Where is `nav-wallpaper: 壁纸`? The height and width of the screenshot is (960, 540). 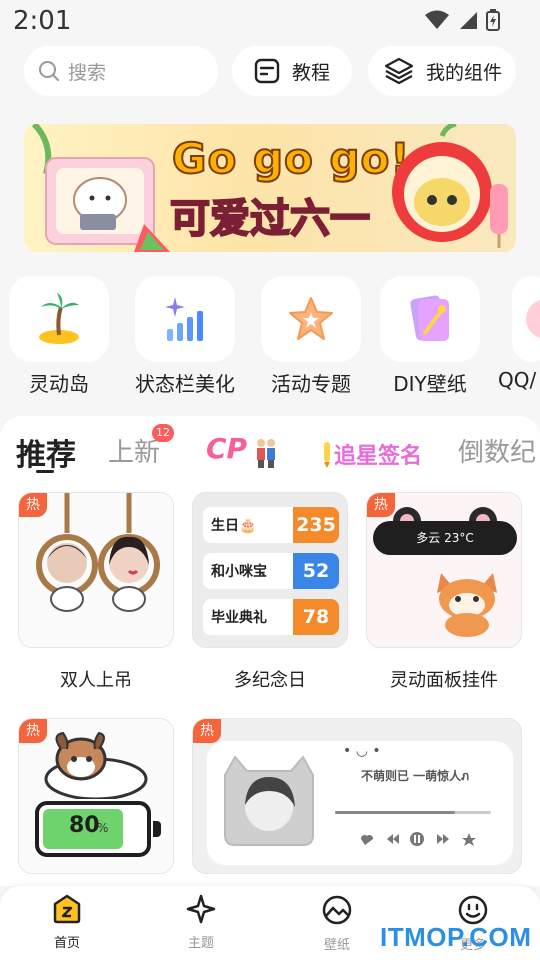 nav-wallpaper: 壁纸 is located at coordinates (337, 923).